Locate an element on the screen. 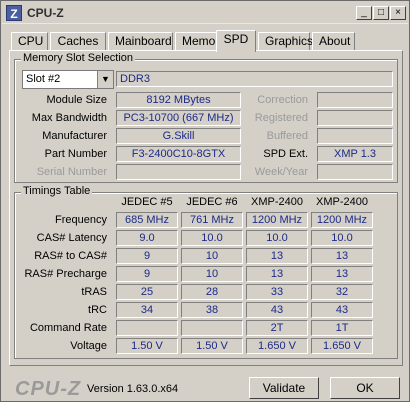  correction-label: Correction is located at coordinates (282, 100).